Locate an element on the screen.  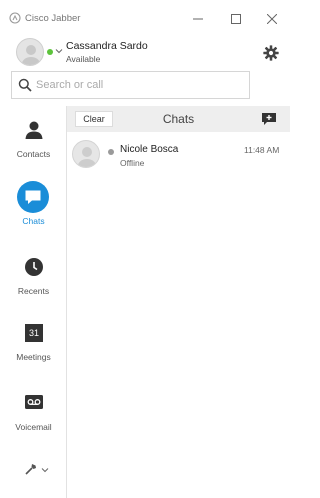
maximize-icon is located at coordinates (236, 19).